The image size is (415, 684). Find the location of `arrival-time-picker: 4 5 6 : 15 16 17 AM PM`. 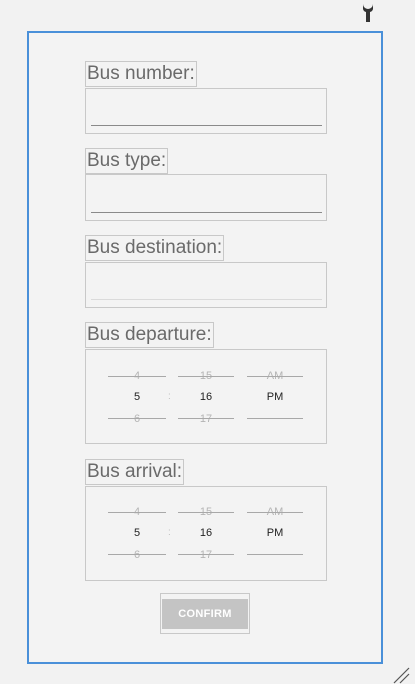

arrival-time-picker: 4 5 6 : 15 16 17 AM PM is located at coordinates (206, 533).